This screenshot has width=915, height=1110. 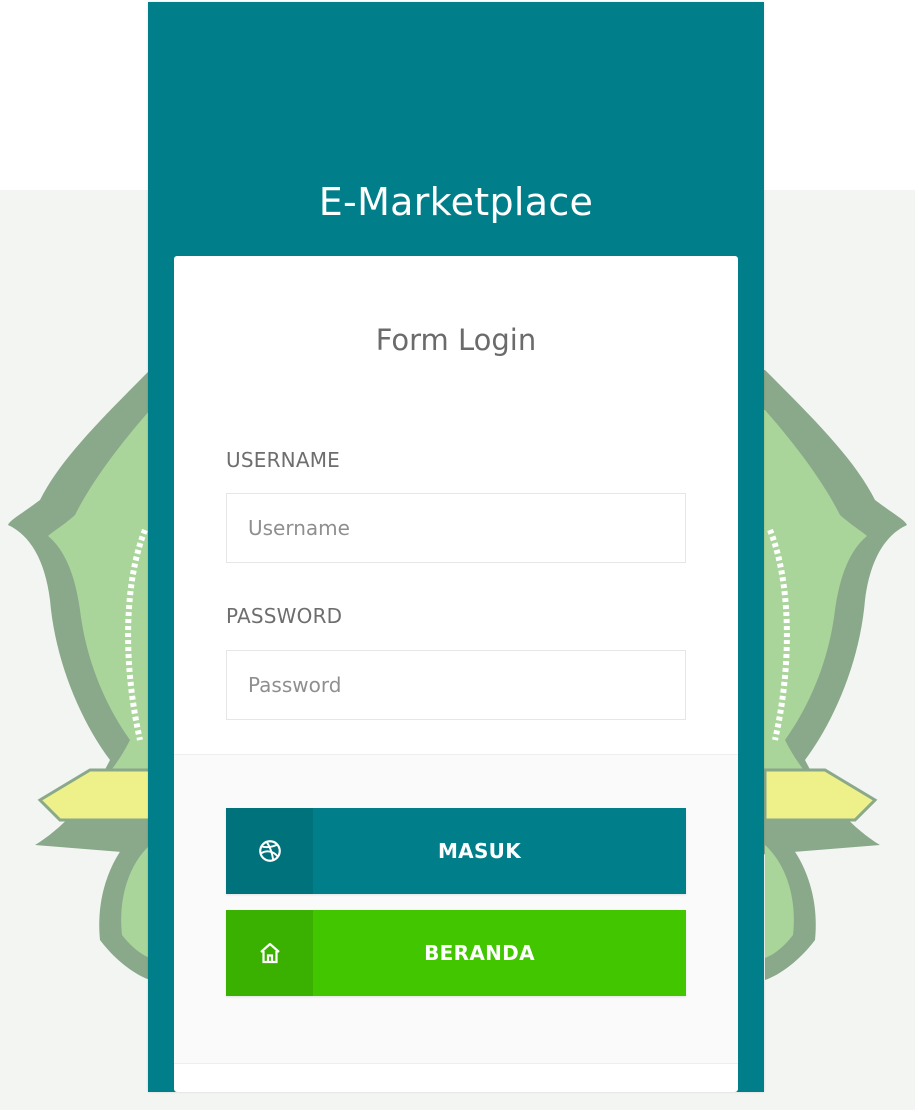 I want to click on form-title: Form Login, so click(x=456, y=340).